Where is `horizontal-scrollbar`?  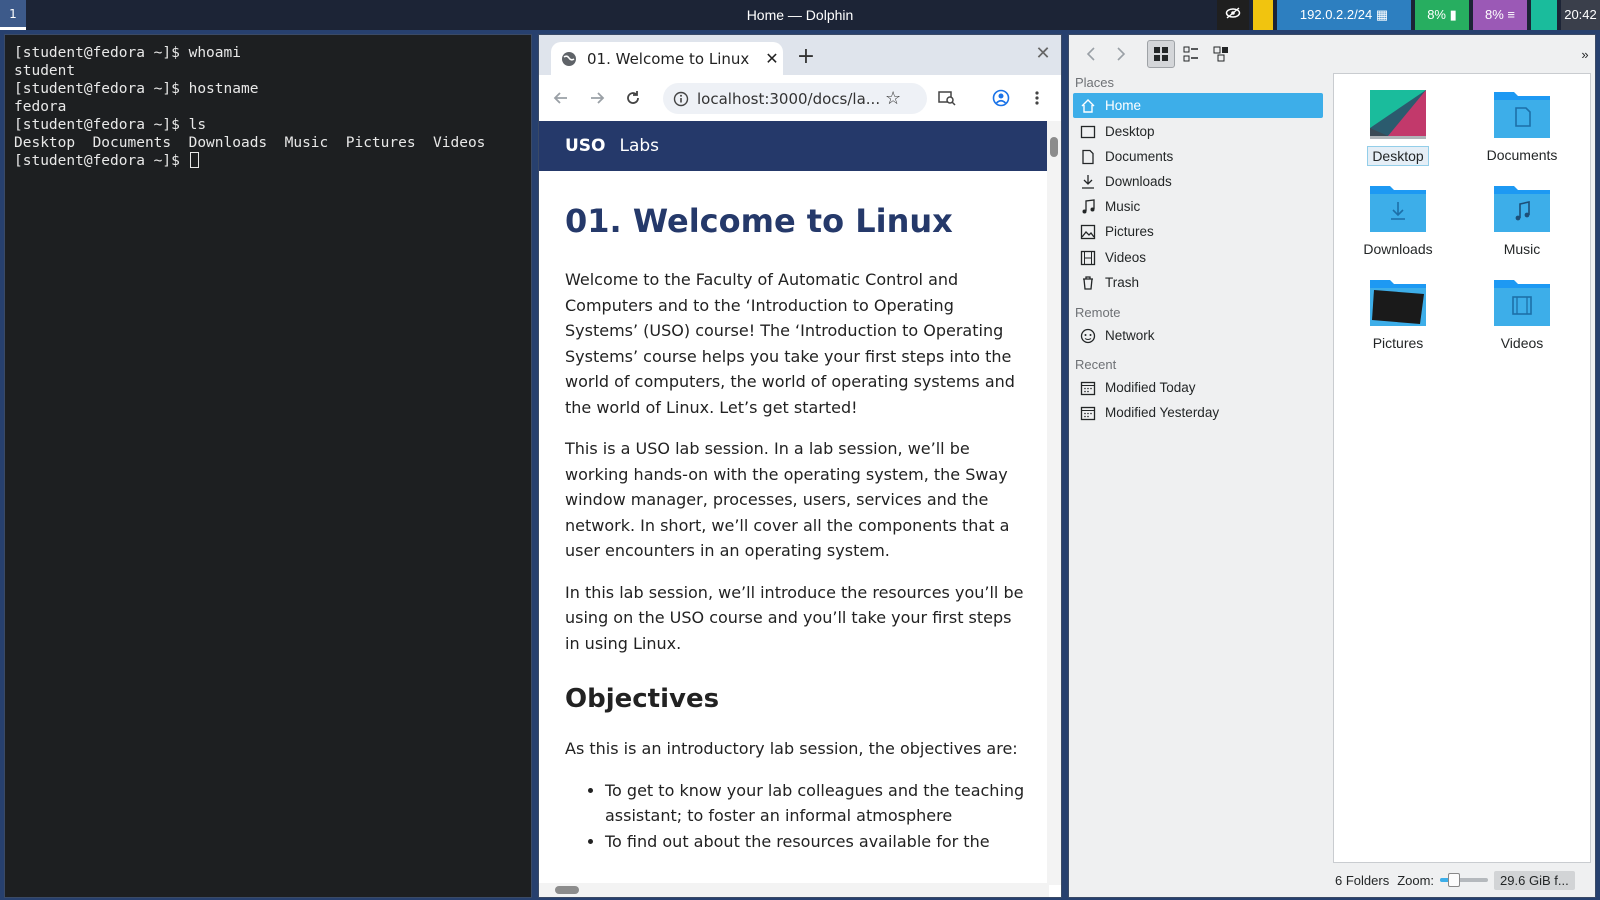
horizontal-scrollbar is located at coordinates (794, 890).